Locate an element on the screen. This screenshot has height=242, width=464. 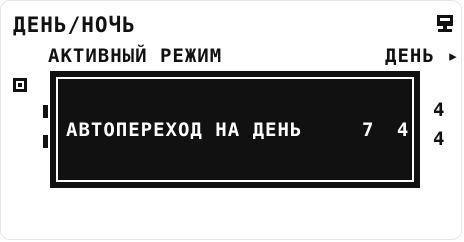
screen-title: ДЕНЬ/НОЧЬ is located at coordinates (74, 25).